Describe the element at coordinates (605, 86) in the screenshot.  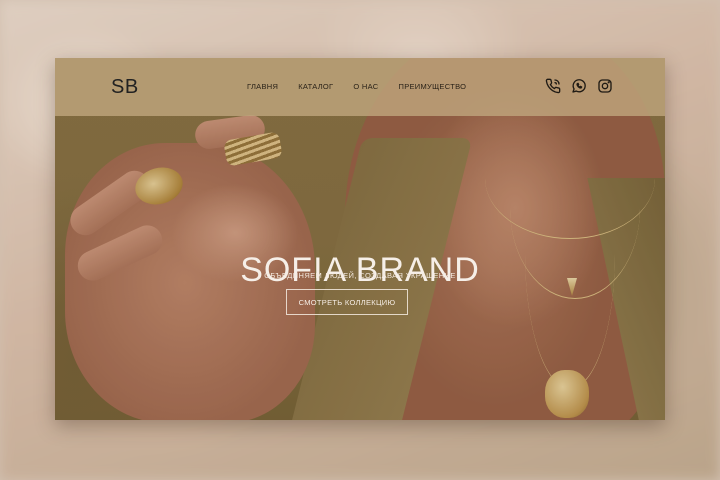
I see `instagram-icon` at that location.